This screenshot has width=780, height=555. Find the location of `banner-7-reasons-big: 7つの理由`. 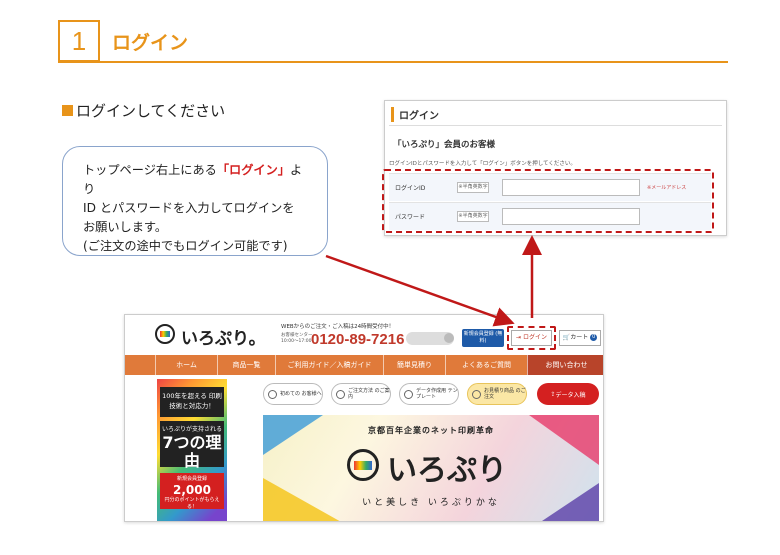

banner-7-reasons-big: 7つの理由 is located at coordinates (192, 451).